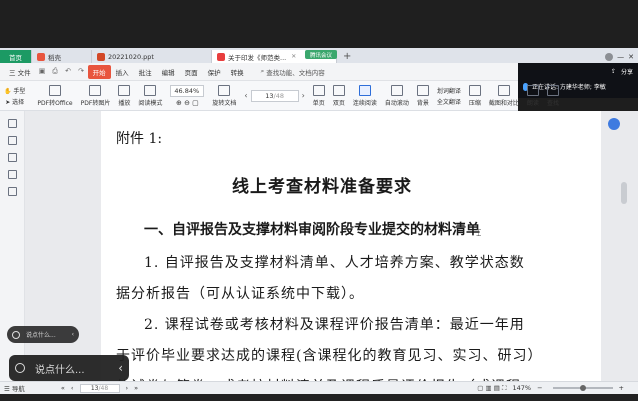  I want to click on select-tool-button: ➤ 选择, so click(14, 101).